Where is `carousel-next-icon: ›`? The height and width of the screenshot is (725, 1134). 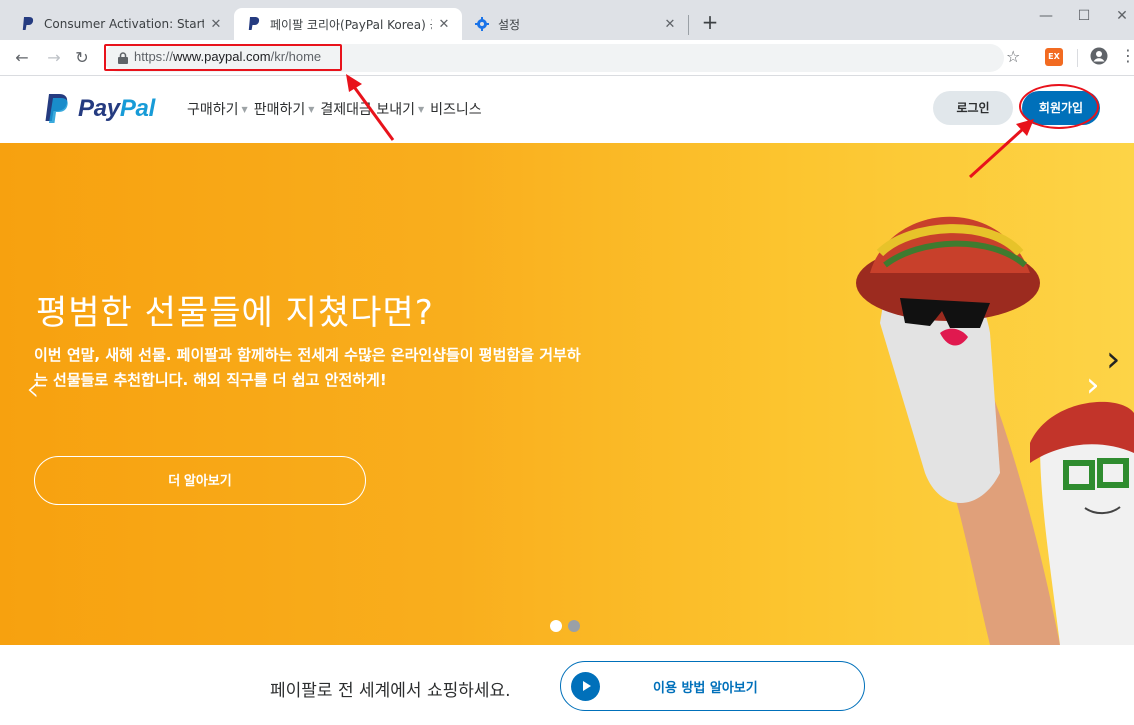 carousel-next-icon: › is located at coordinates (1093, 385).